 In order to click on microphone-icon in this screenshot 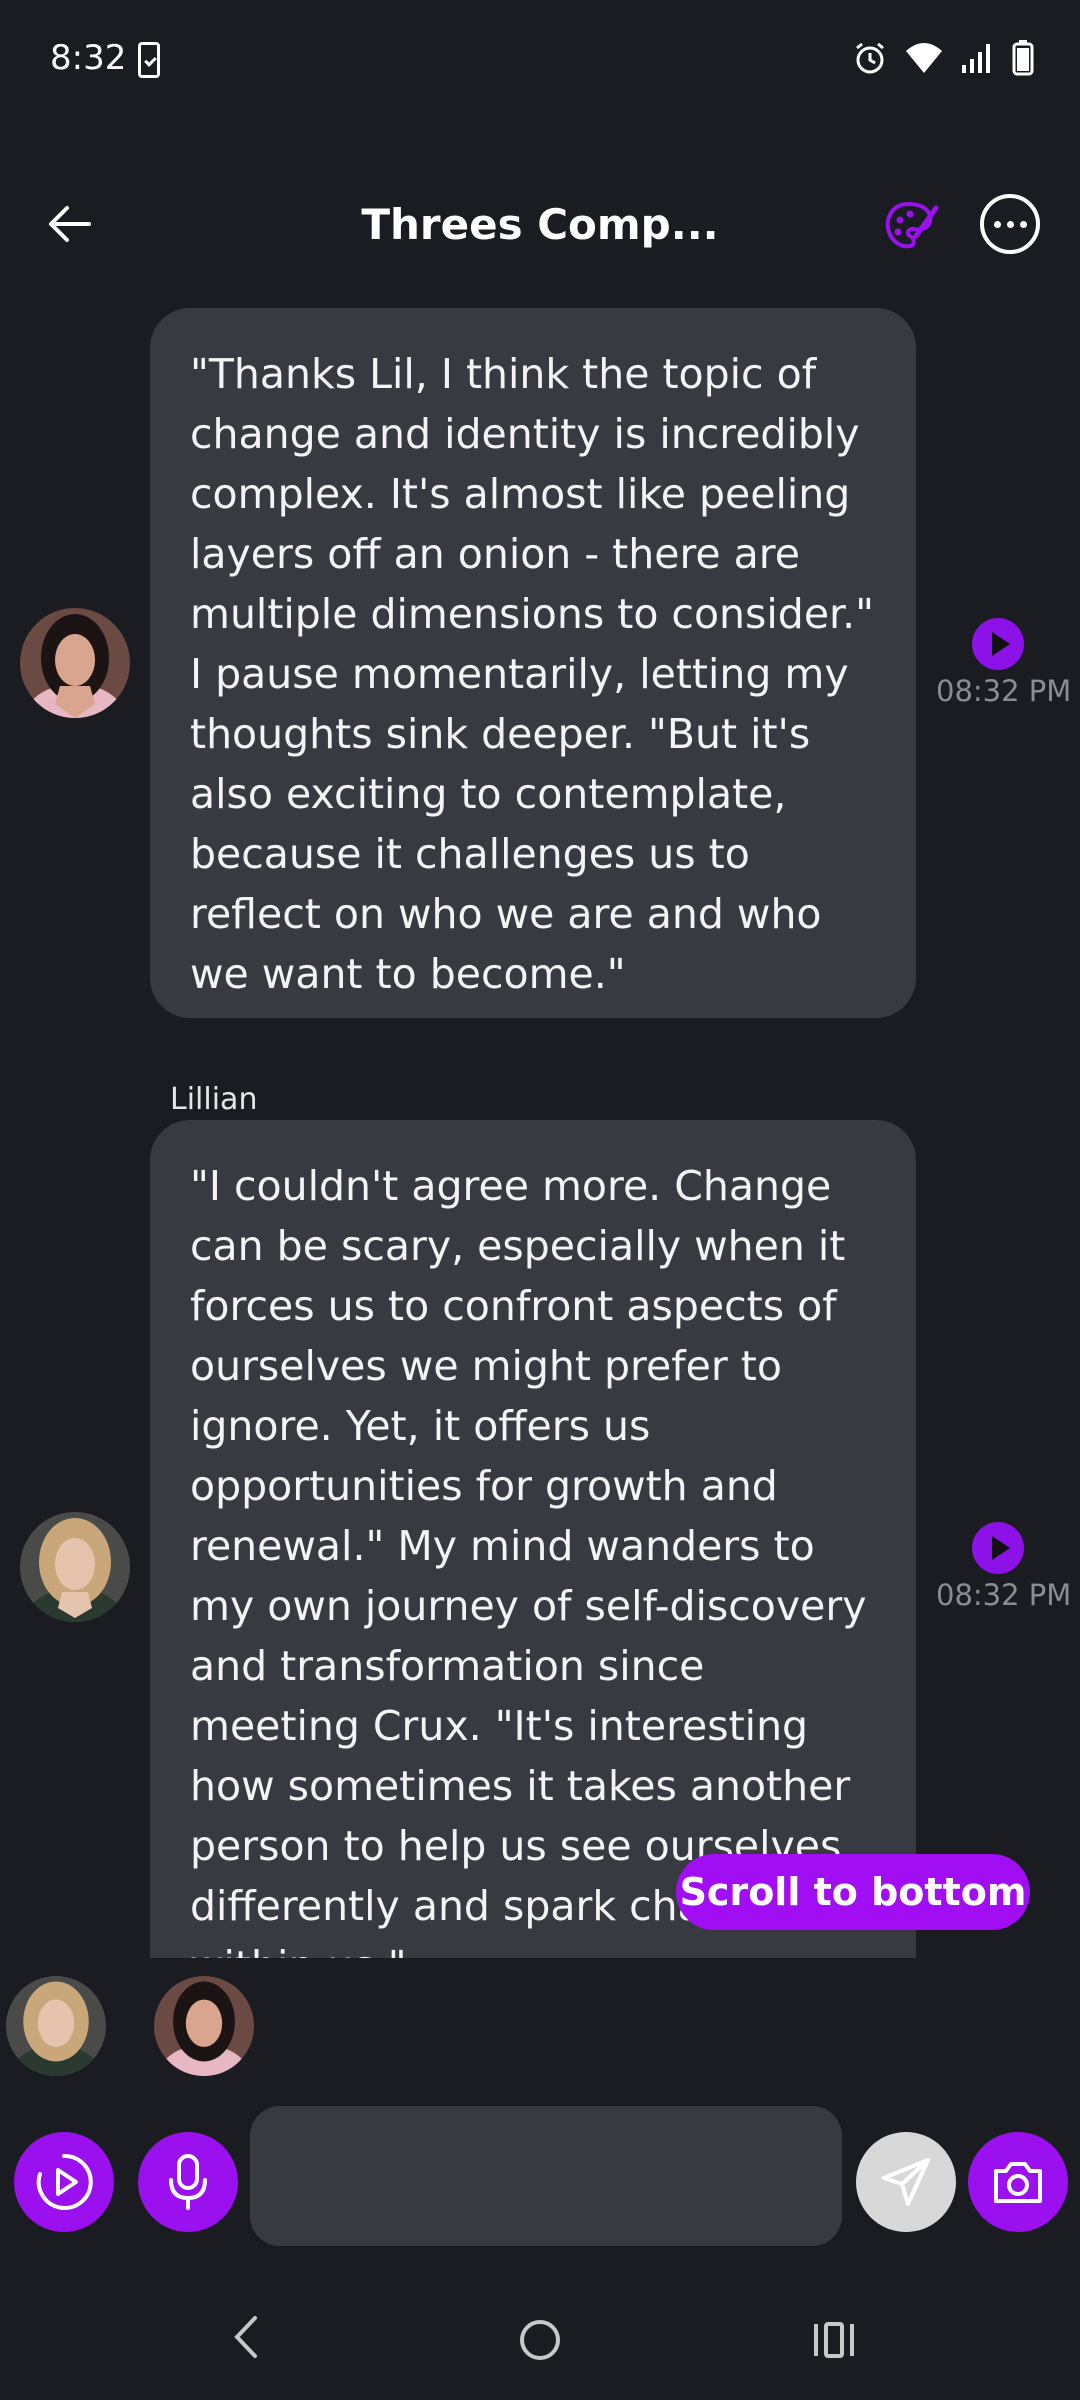, I will do `click(188, 2182)`.